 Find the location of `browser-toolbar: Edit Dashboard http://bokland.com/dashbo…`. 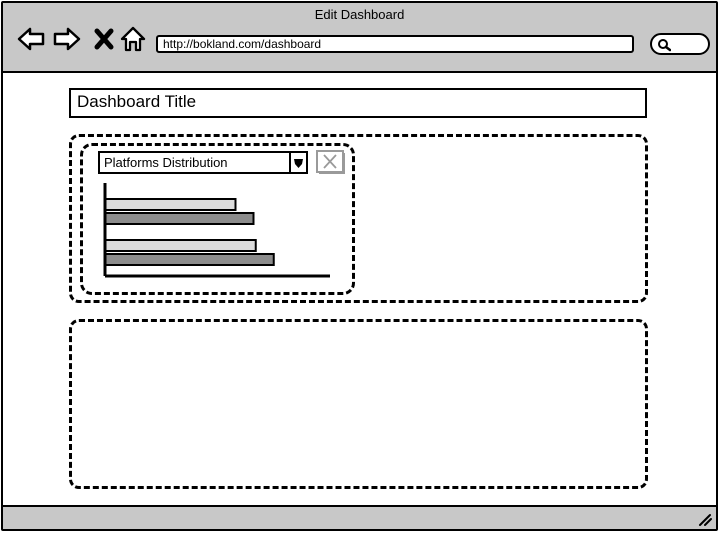

browser-toolbar: Edit Dashboard http://bokland.com/dashbo… is located at coordinates (359, 38).